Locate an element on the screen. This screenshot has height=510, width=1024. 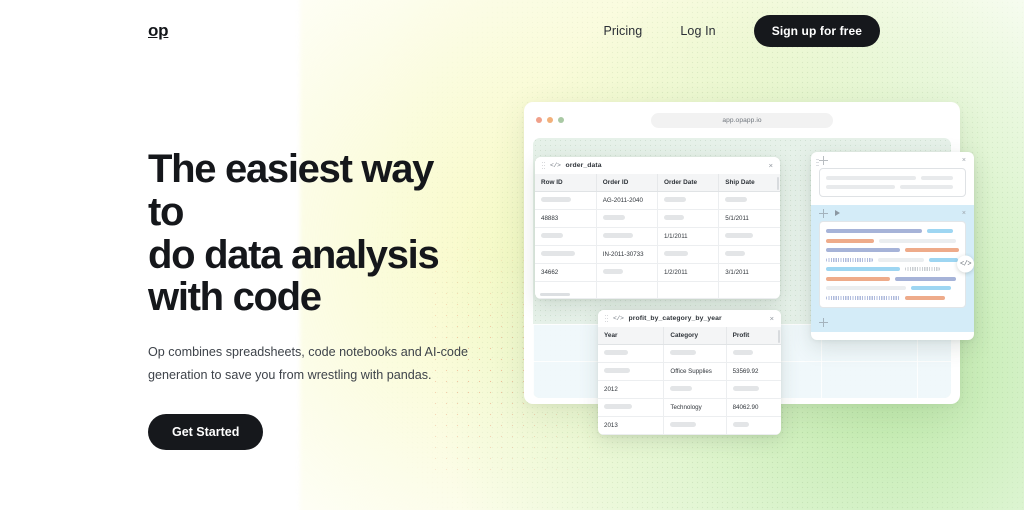
table-row: AG-2011-2040 is located at coordinates (657, 200).